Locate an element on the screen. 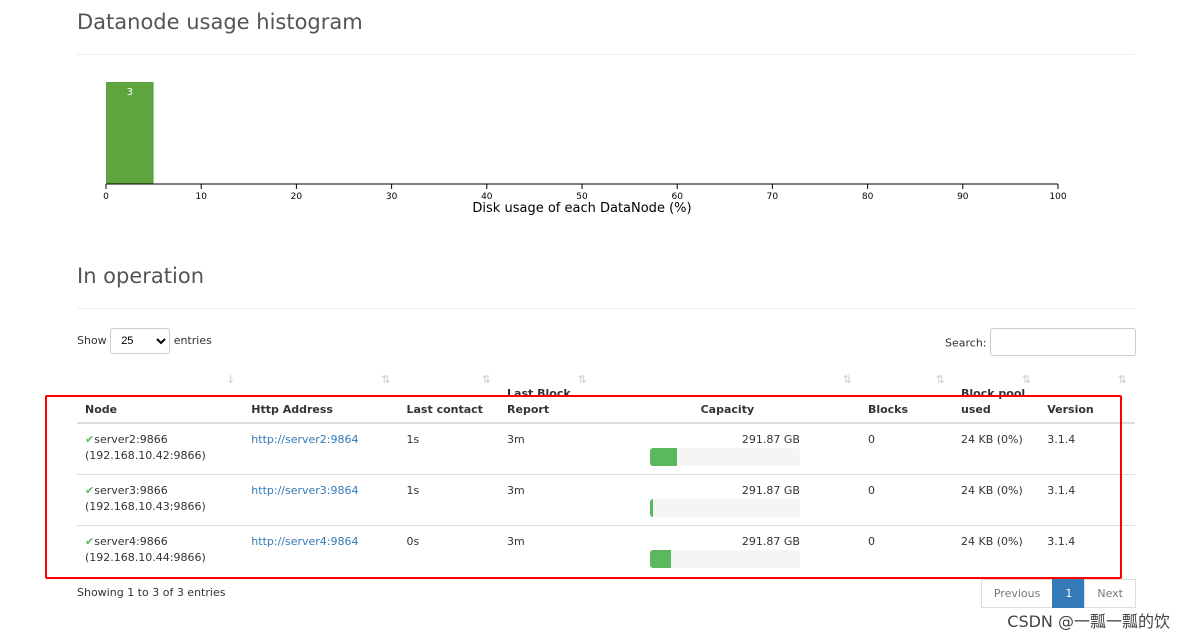 The width and height of the screenshot is (1184, 638). column-header: Block pool used ⇅ is located at coordinates (996, 396).